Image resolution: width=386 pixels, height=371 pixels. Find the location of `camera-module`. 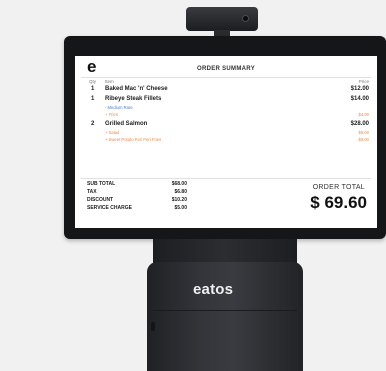

camera-module is located at coordinates (222, 19).